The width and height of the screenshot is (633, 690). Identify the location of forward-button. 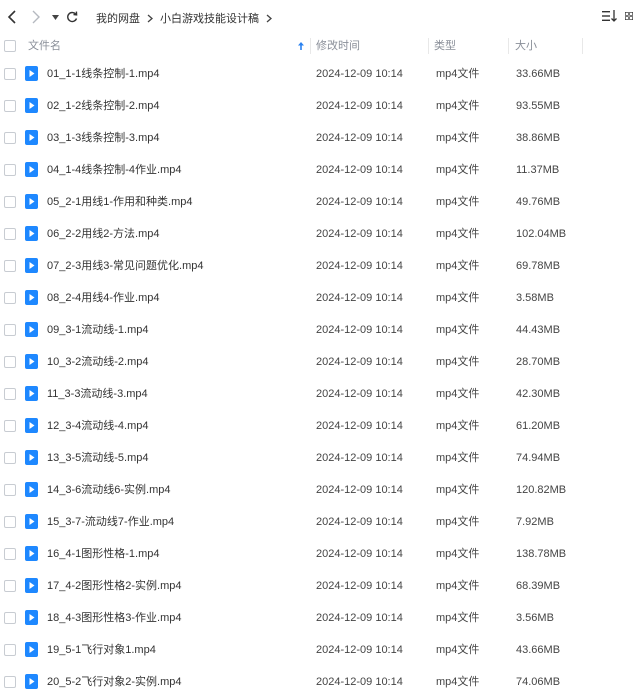
(36, 17).